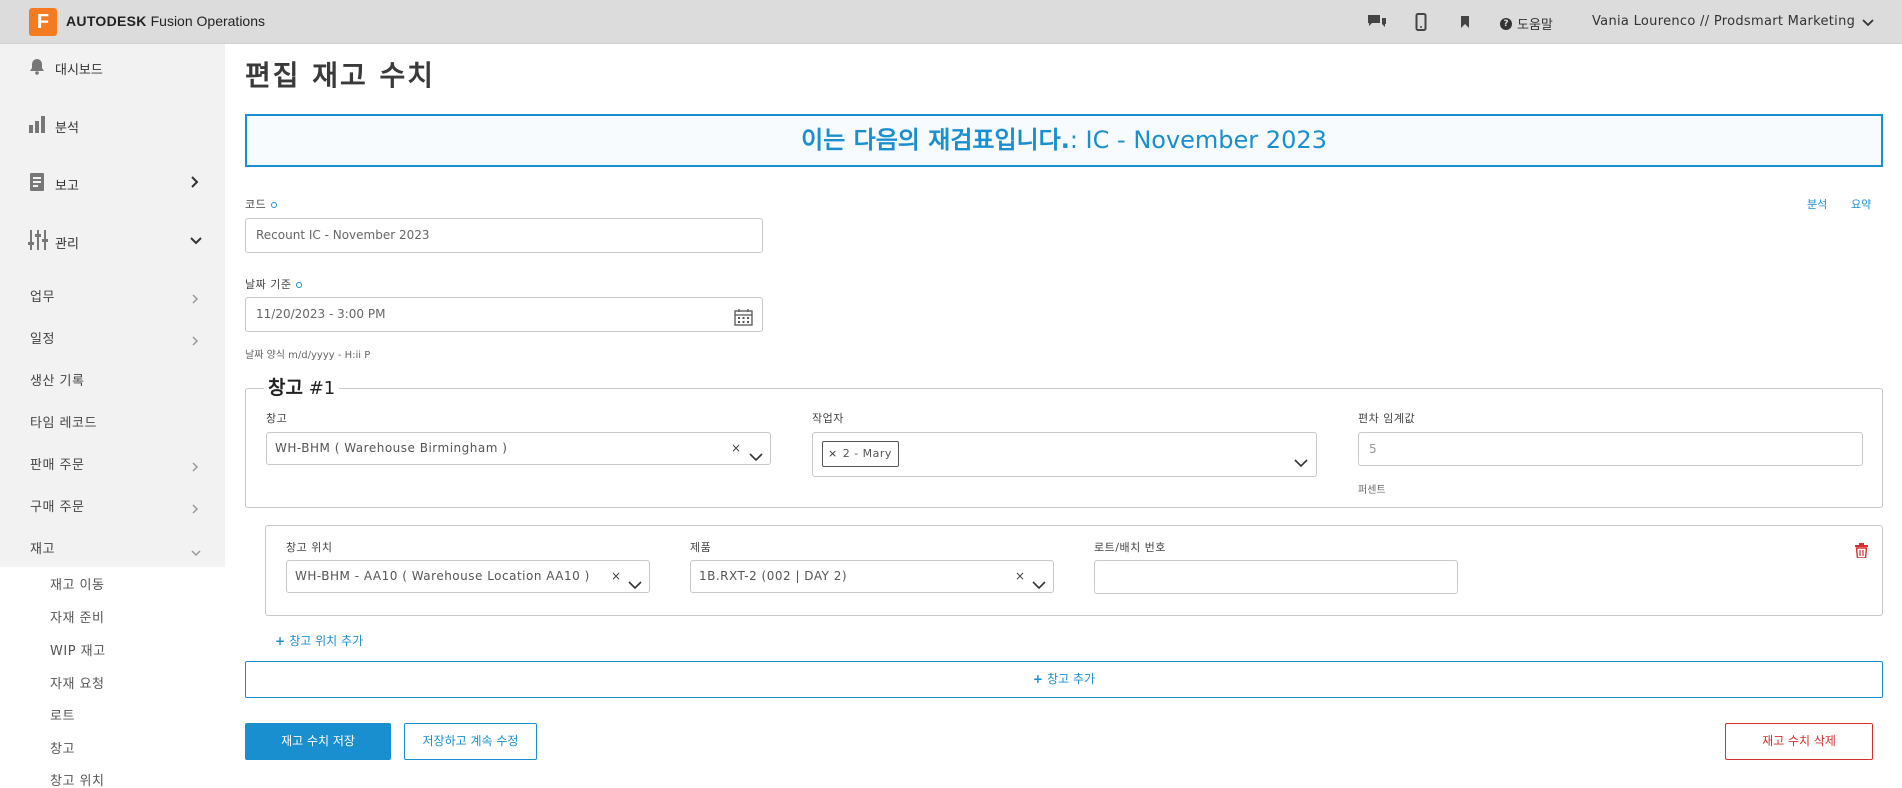 This screenshot has width=1902, height=788. Describe the element at coordinates (256, 204) in the screenshot. I see `code-label-text: 코드` at that location.